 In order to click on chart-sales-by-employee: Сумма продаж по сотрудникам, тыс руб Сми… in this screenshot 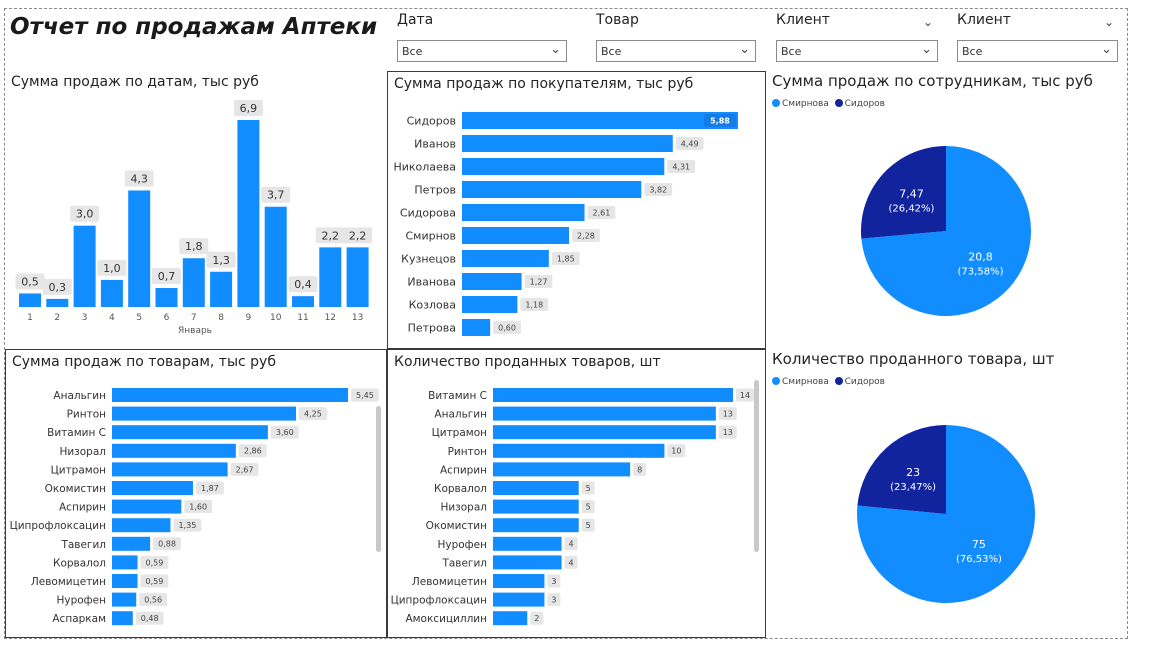, I will do `click(946, 207)`.